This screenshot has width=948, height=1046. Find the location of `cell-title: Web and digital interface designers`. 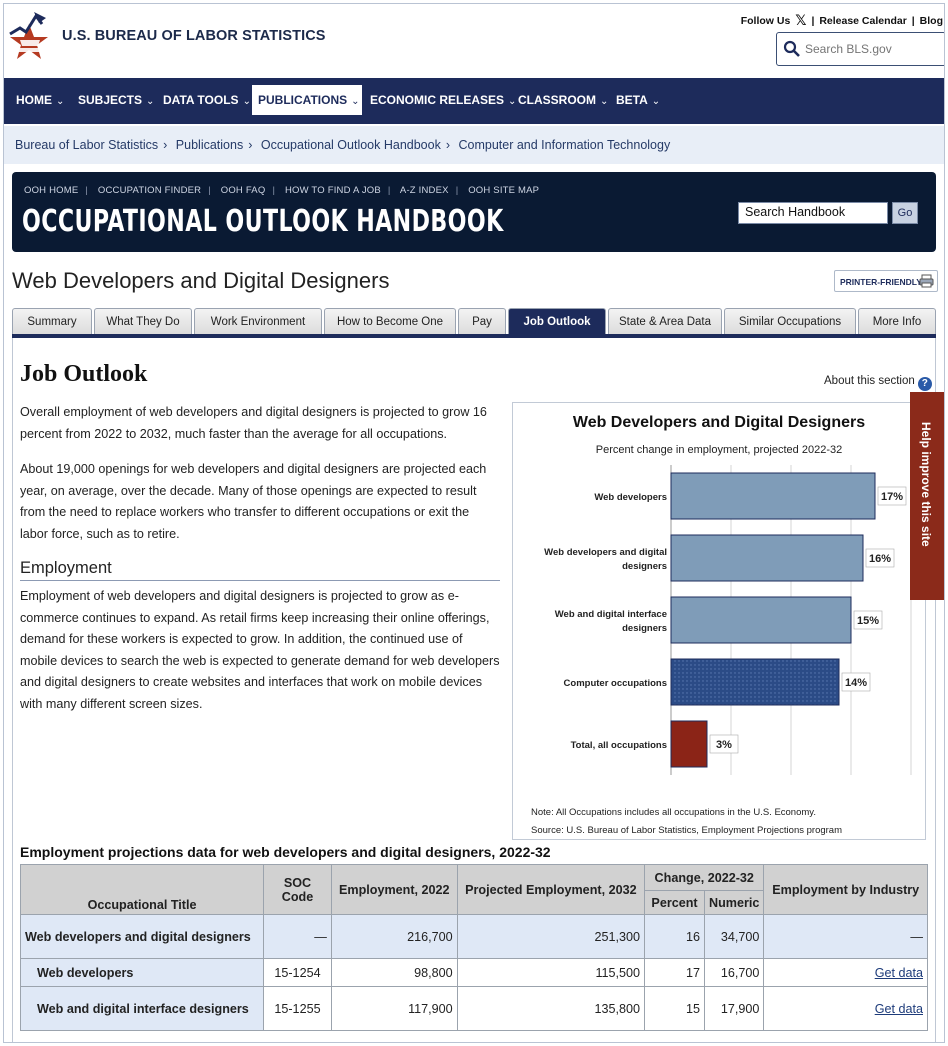

cell-title: Web and digital interface designers is located at coordinates (142, 1008).